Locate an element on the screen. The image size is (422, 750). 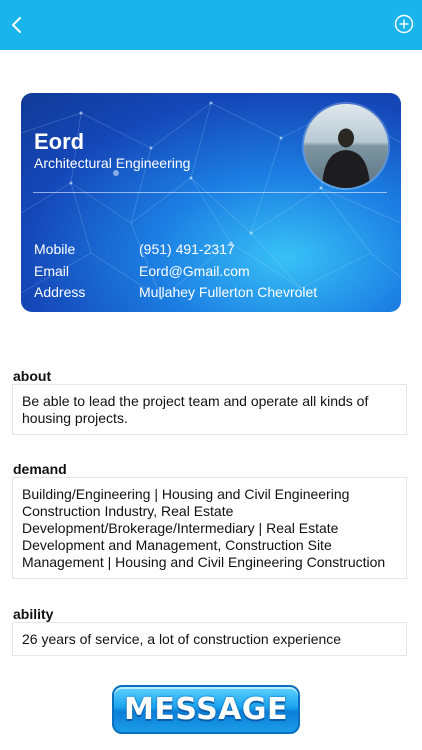
card-divider is located at coordinates (210, 192).